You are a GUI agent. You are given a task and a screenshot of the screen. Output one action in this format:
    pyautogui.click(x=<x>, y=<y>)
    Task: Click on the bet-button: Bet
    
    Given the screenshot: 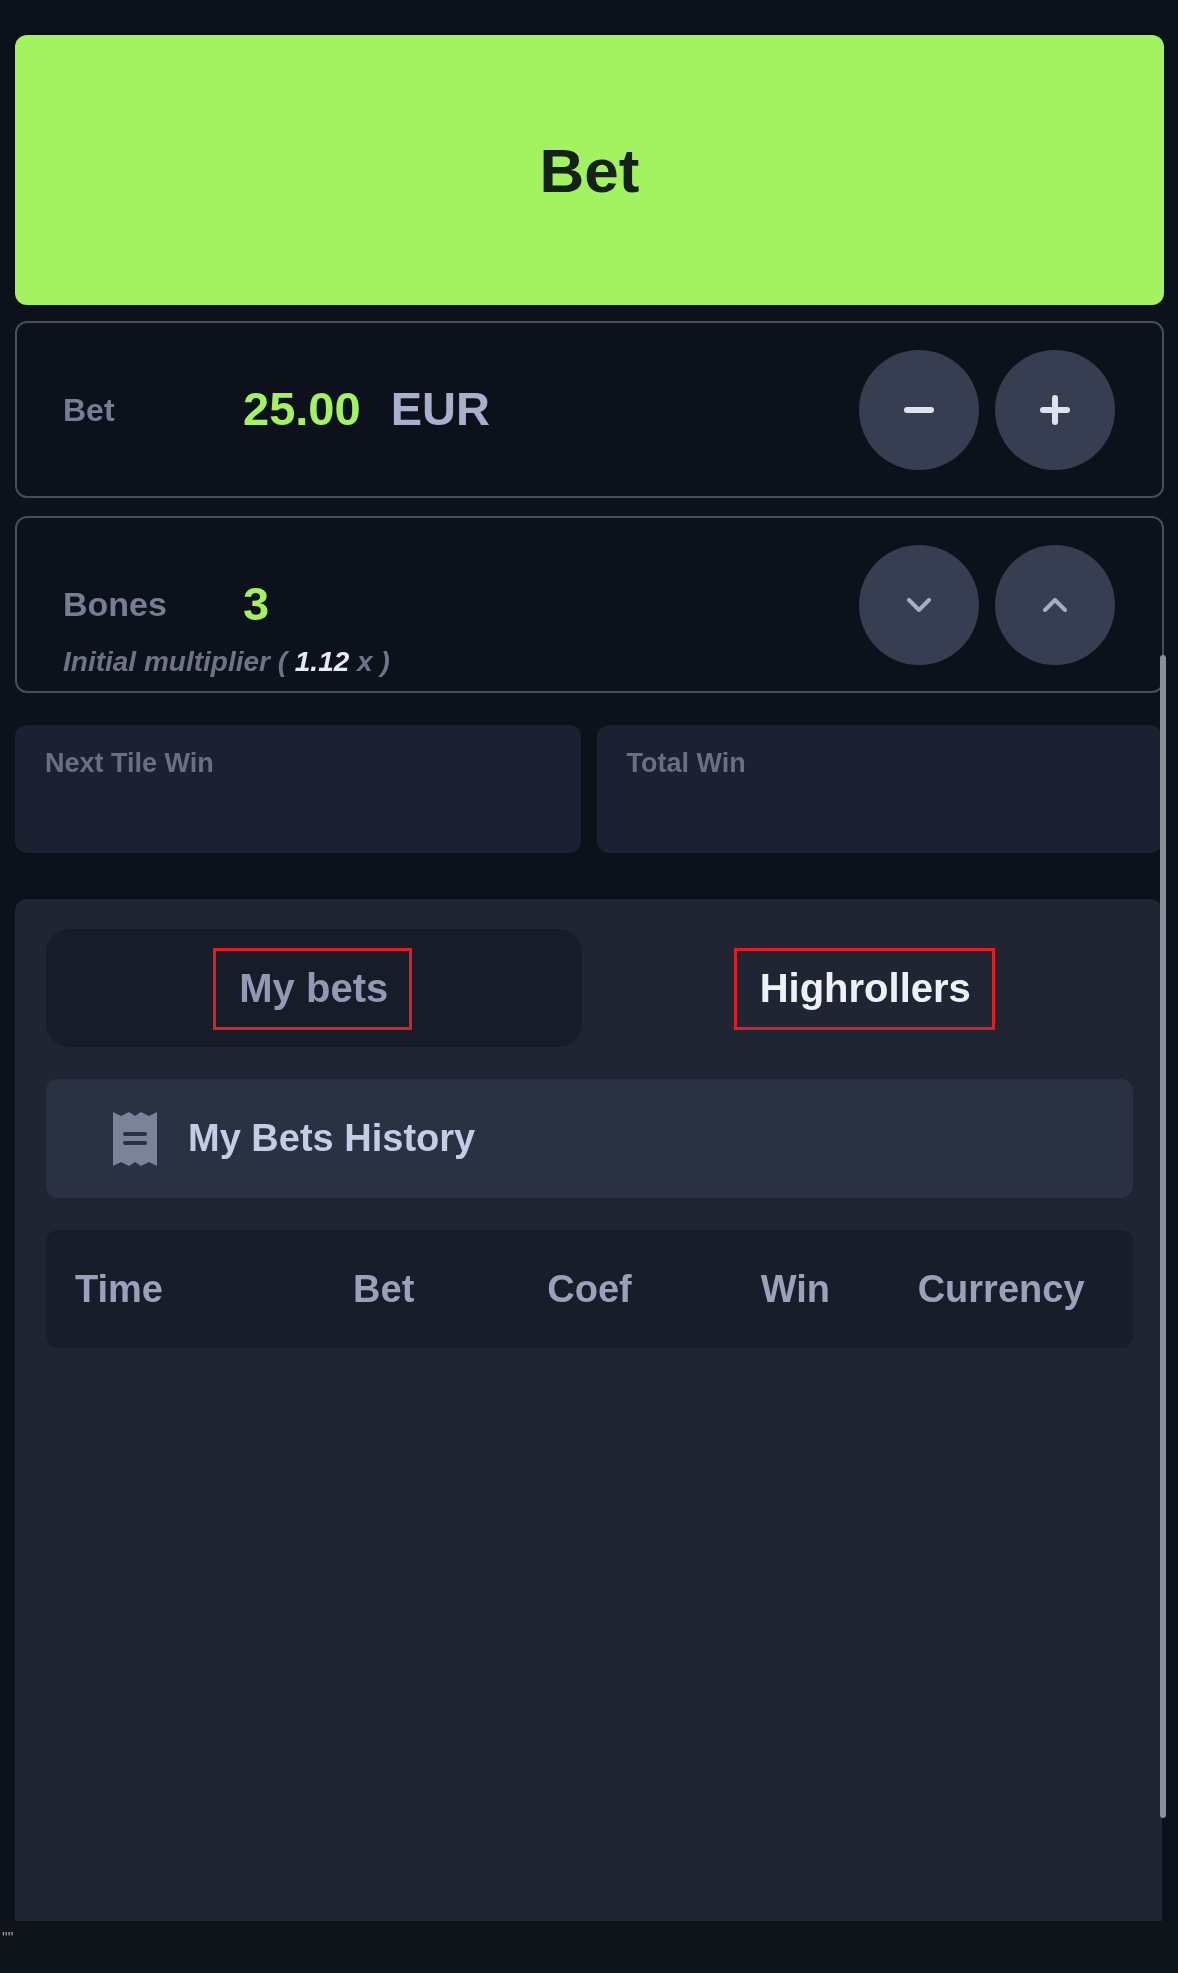 What is the action you would take?
    pyautogui.click(x=589, y=170)
    